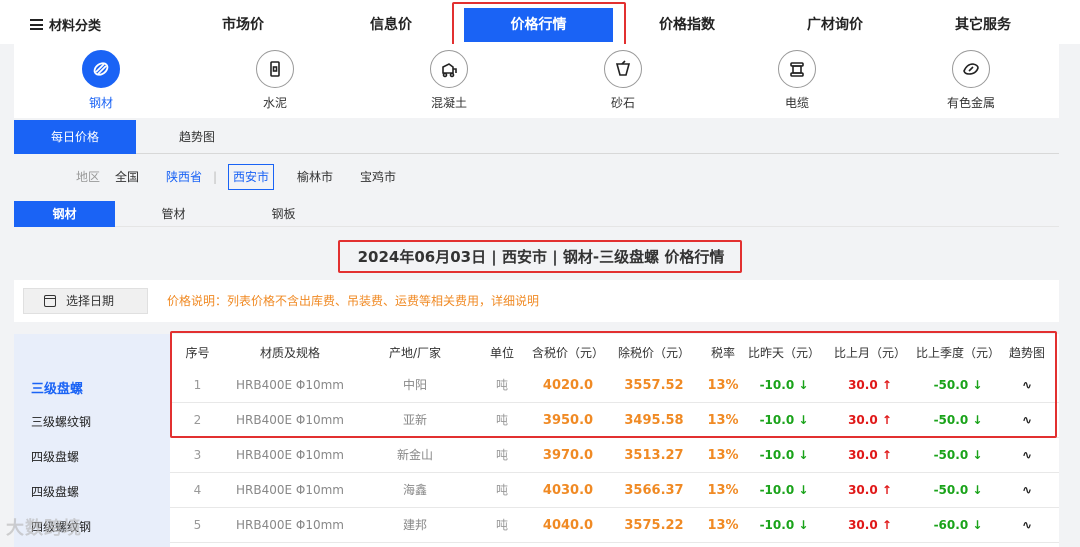 The width and height of the screenshot is (1080, 547). I want to click on category-concrete: 混凝土, so click(449, 80).